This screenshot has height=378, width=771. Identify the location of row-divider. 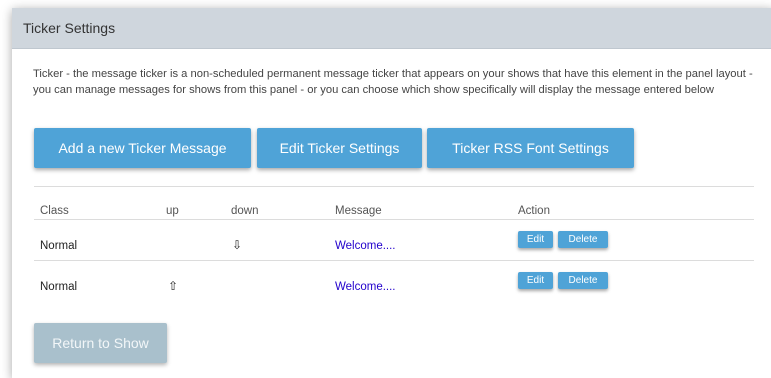
(394, 260).